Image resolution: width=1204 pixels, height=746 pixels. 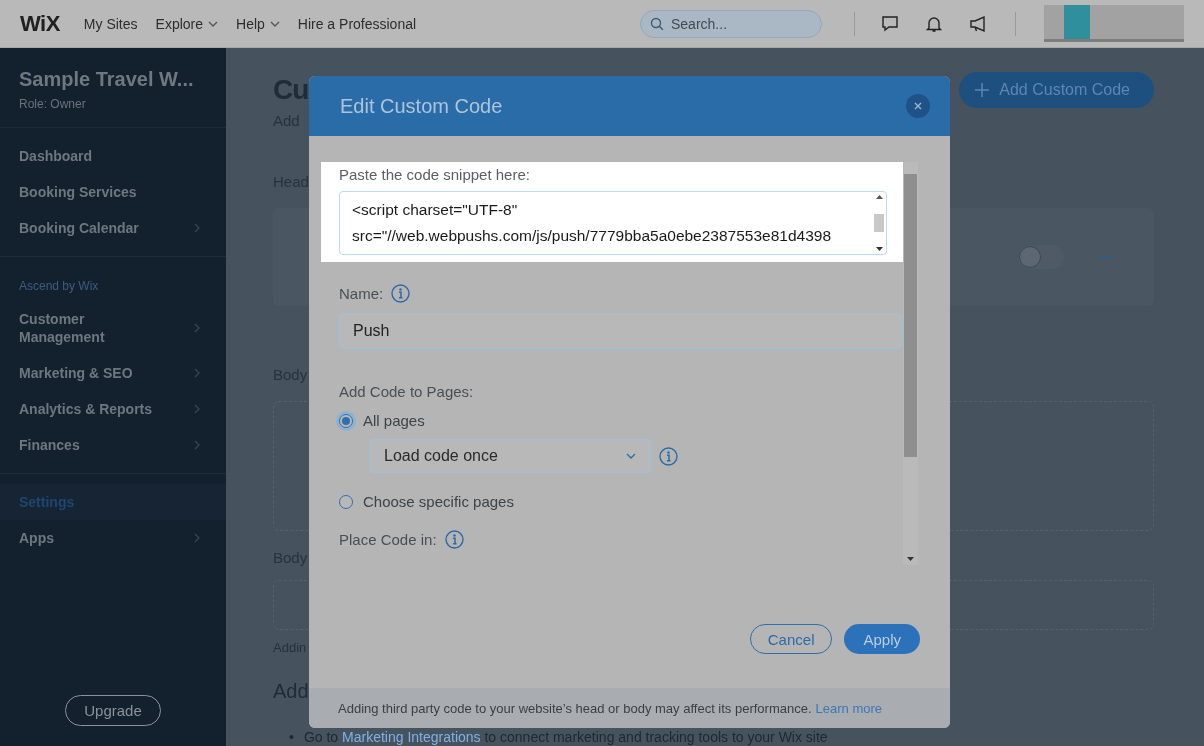 I want to click on bell-icon, so click(x=934, y=23).